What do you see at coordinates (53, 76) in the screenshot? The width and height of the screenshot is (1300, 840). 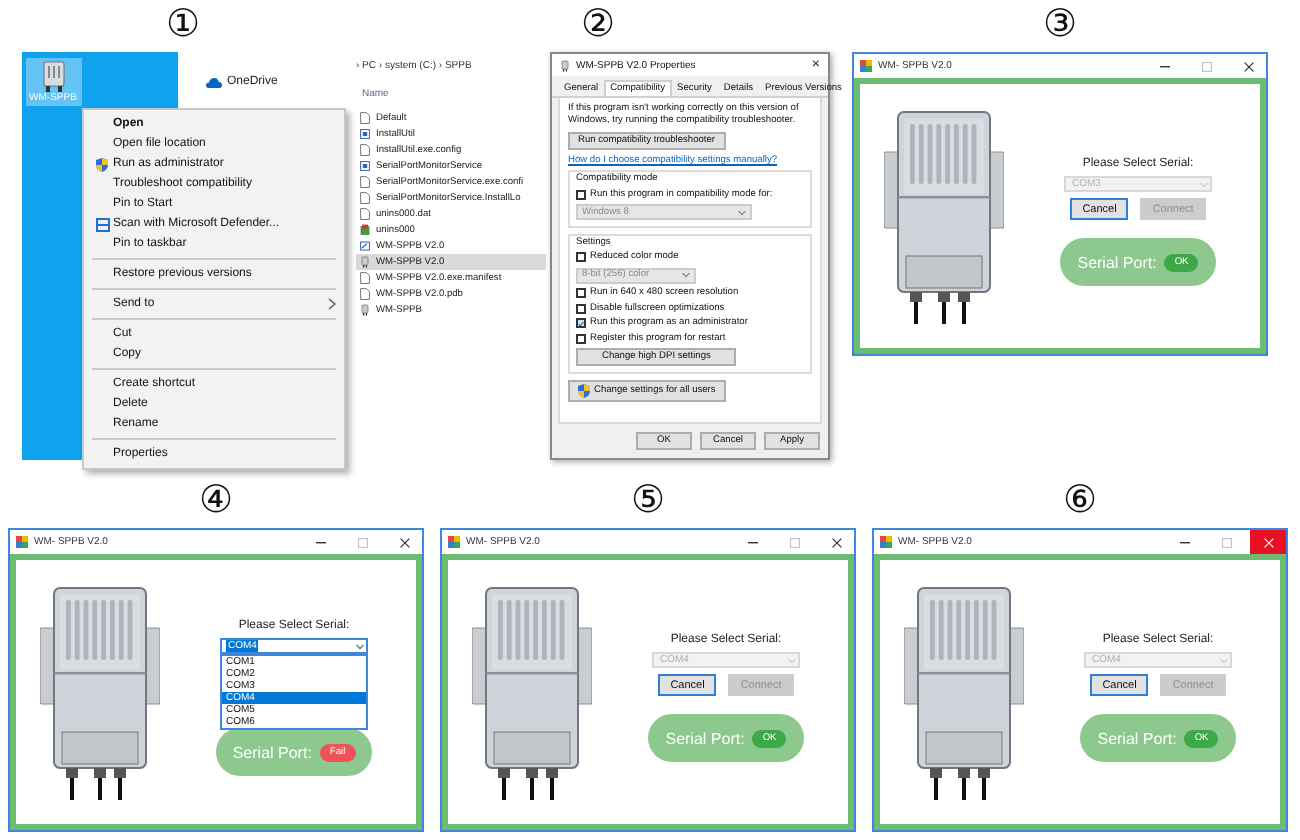 I see `program-icon` at bounding box center [53, 76].